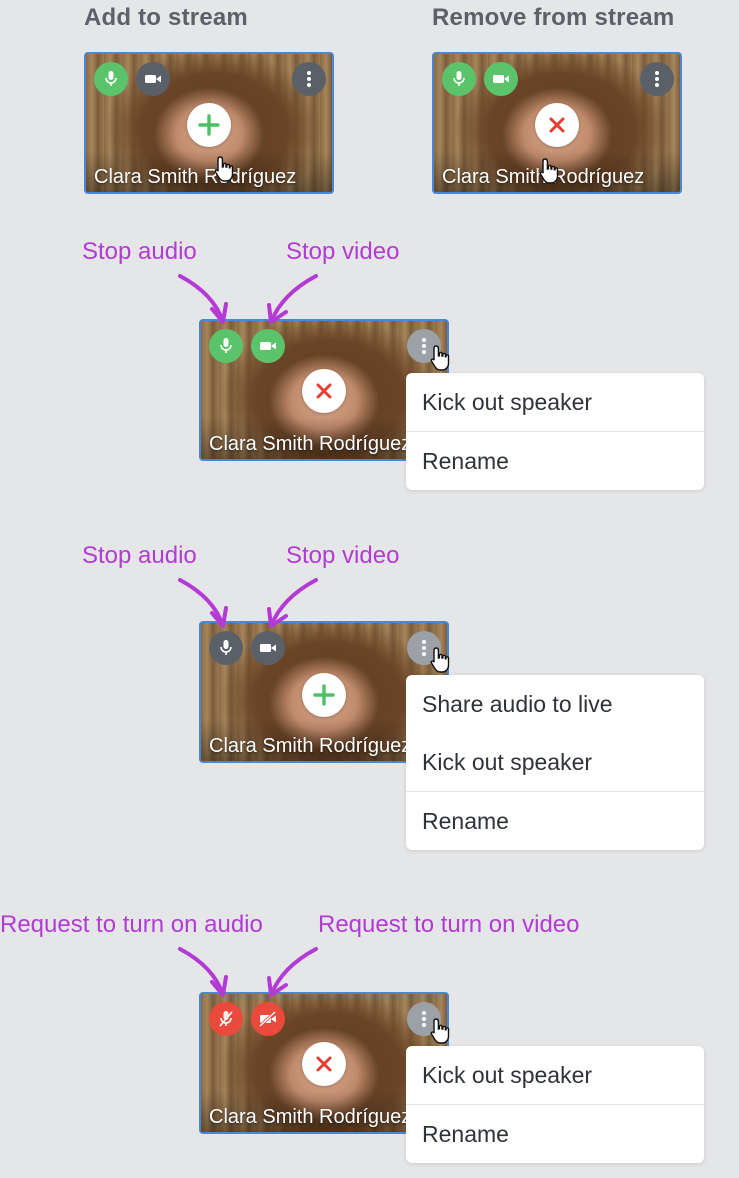 The width and height of the screenshot is (739, 1178). What do you see at coordinates (449, 924) in the screenshot?
I see `request-video-annotation: Request to turn on video` at bounding box center [449, 924].